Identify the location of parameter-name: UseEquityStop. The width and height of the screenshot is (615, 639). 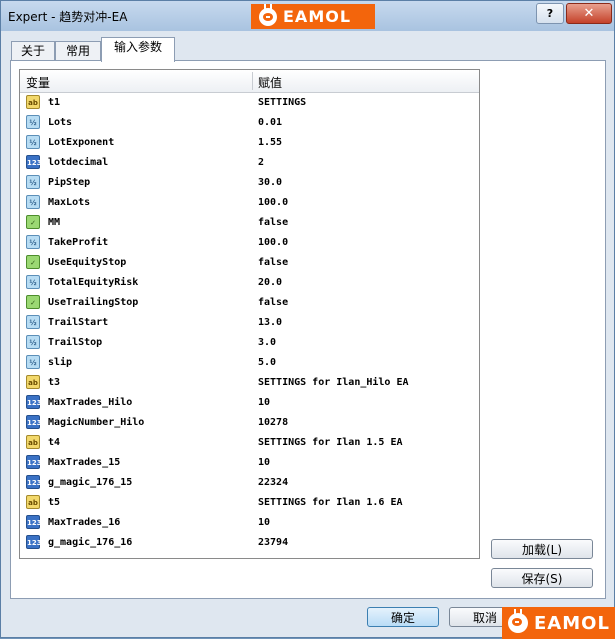
(87, 262).